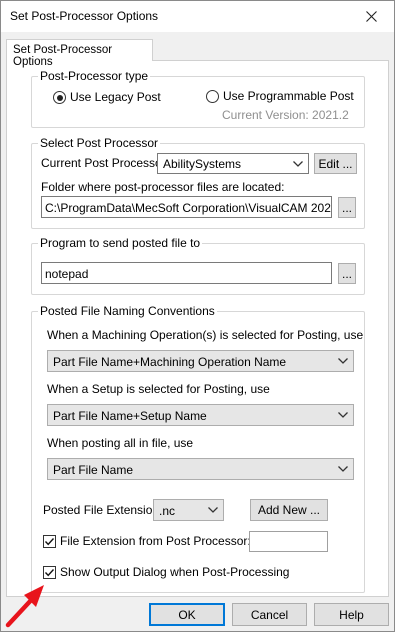 The height and width of the screenshot is (632, 395). I want to click on posting-all-value: Part File Name, so click(93, 470).